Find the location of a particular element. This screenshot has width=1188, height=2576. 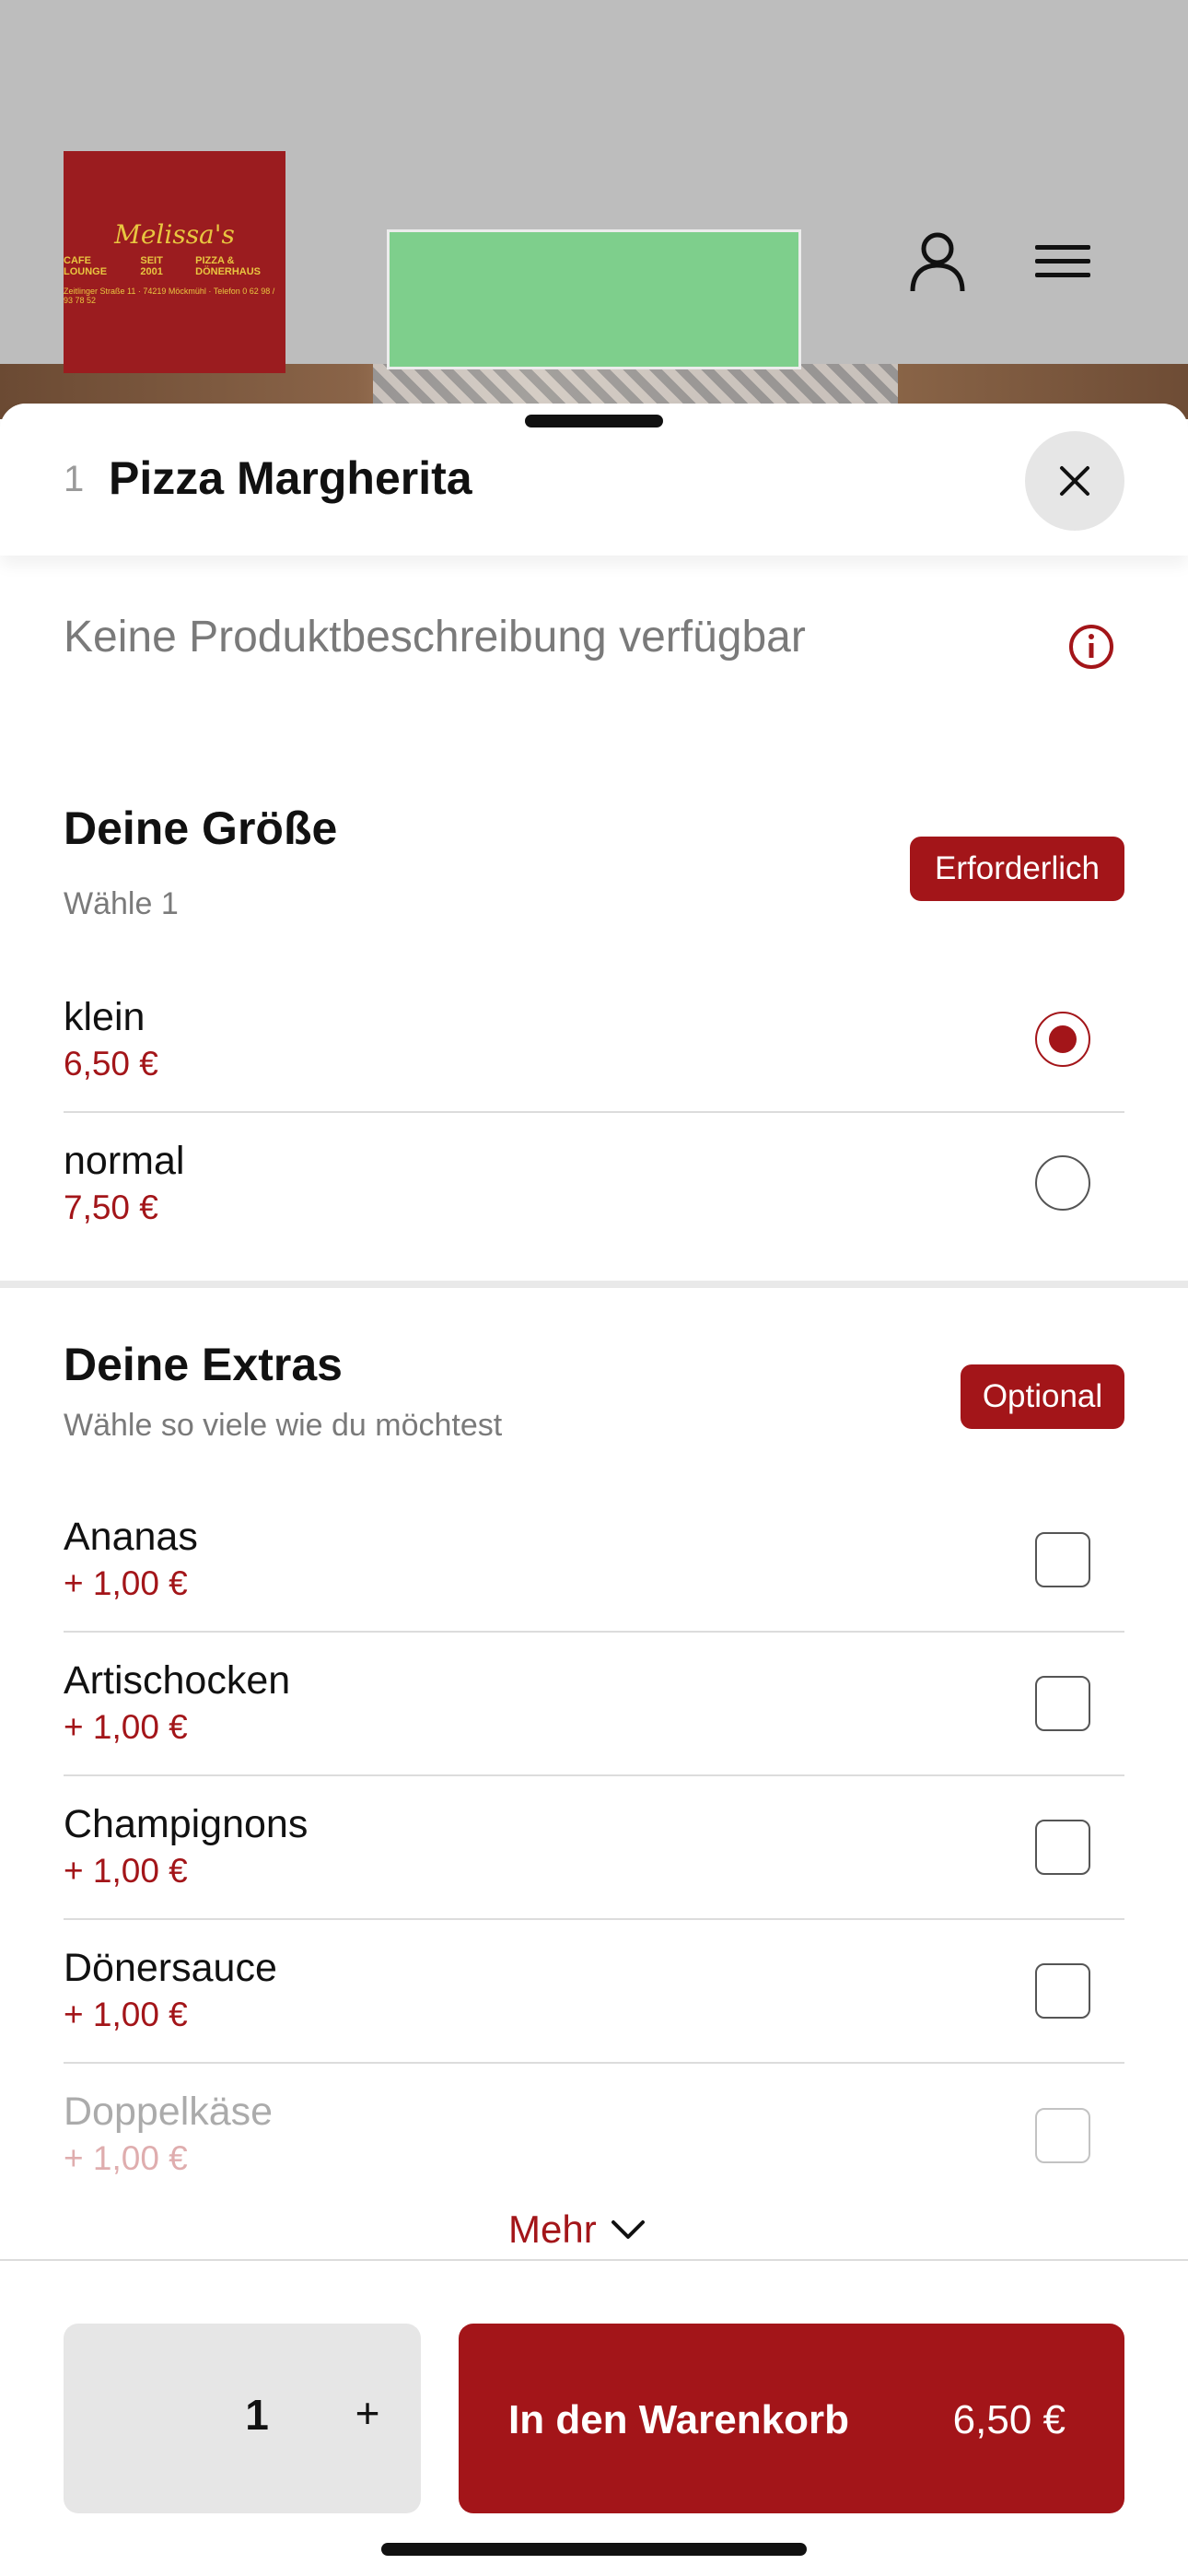

extras-group-subtitle: Wähle so viele wie du möchtest is located at coordinates (283, 1425).